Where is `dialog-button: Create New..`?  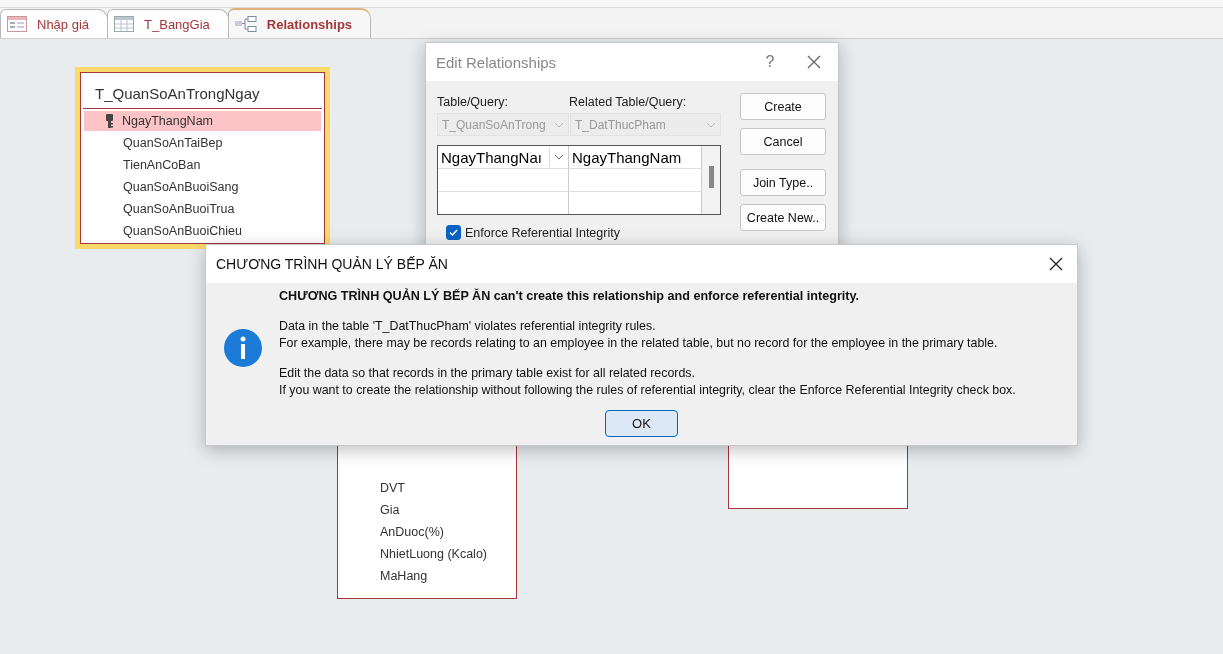
dialog-button: Create New.. is located at coordinates (783, 217).